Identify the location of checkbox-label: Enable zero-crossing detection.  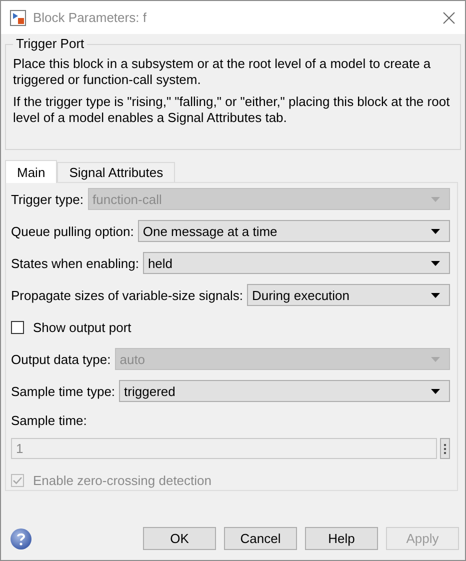
(122, 480).